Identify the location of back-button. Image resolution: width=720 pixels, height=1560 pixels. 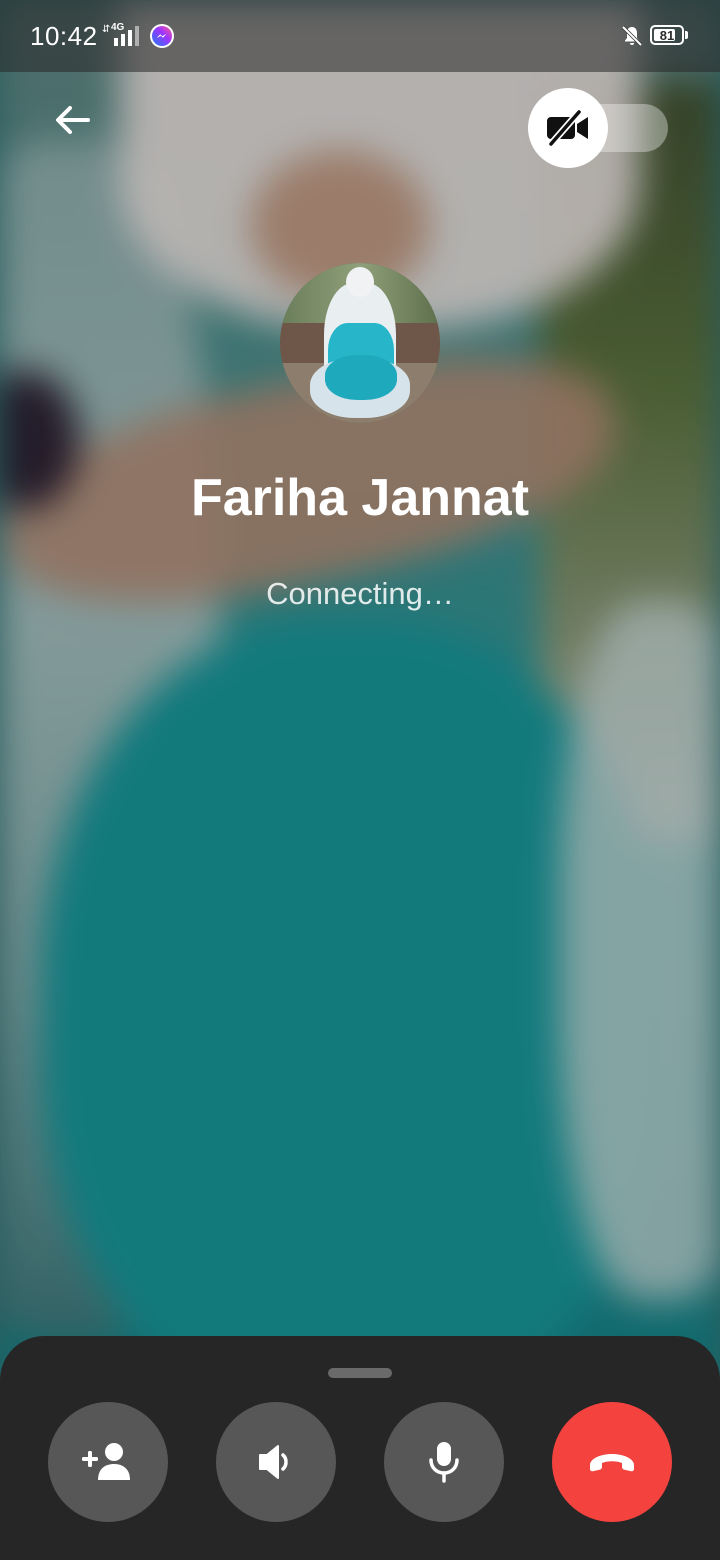
(72, 120).